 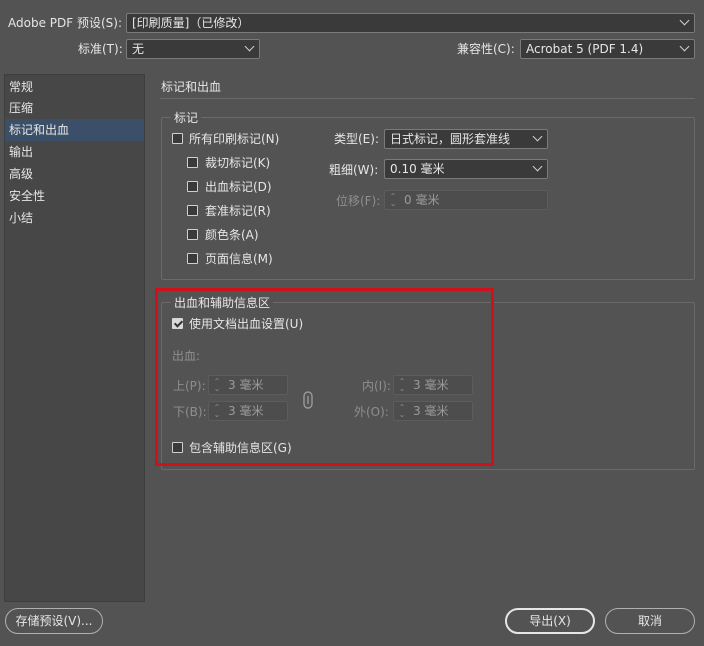 I want to click on marks-offset-stepper: ⌃ ⌄ 0 毫米, so click(x=466, y=200).